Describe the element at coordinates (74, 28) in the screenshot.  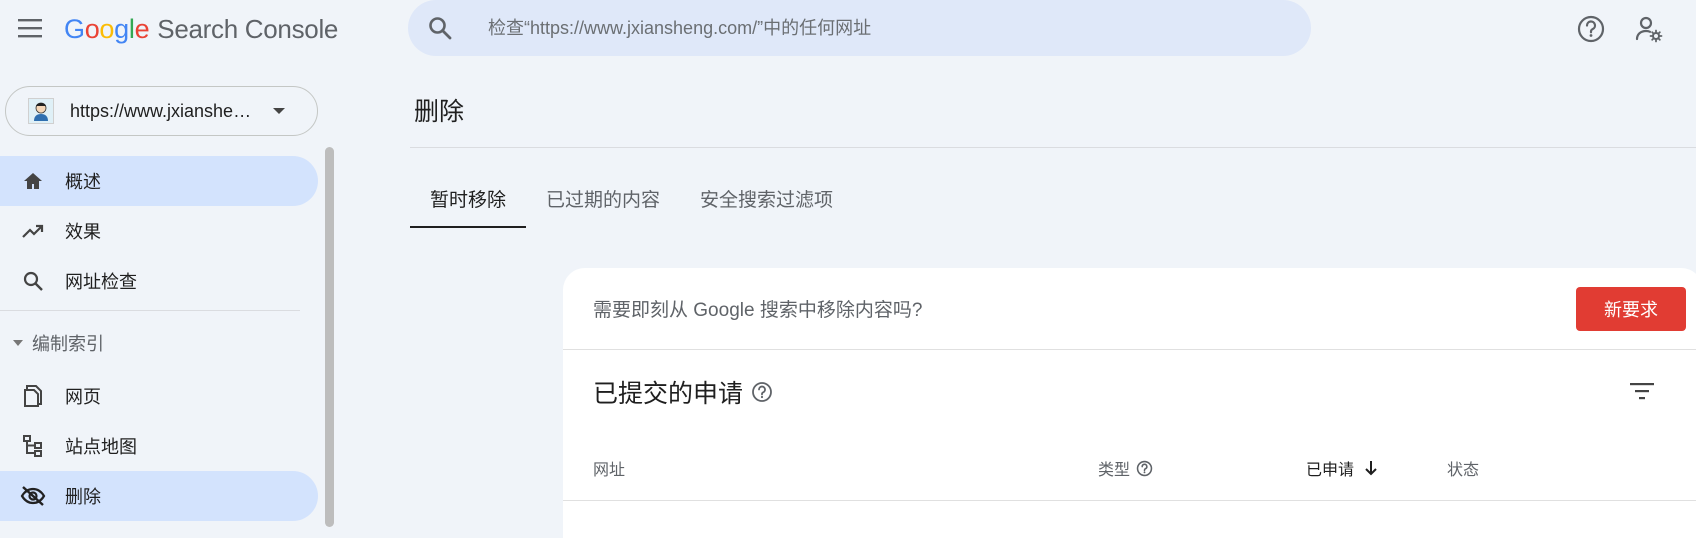
I see `logo-letter: G` at that location.